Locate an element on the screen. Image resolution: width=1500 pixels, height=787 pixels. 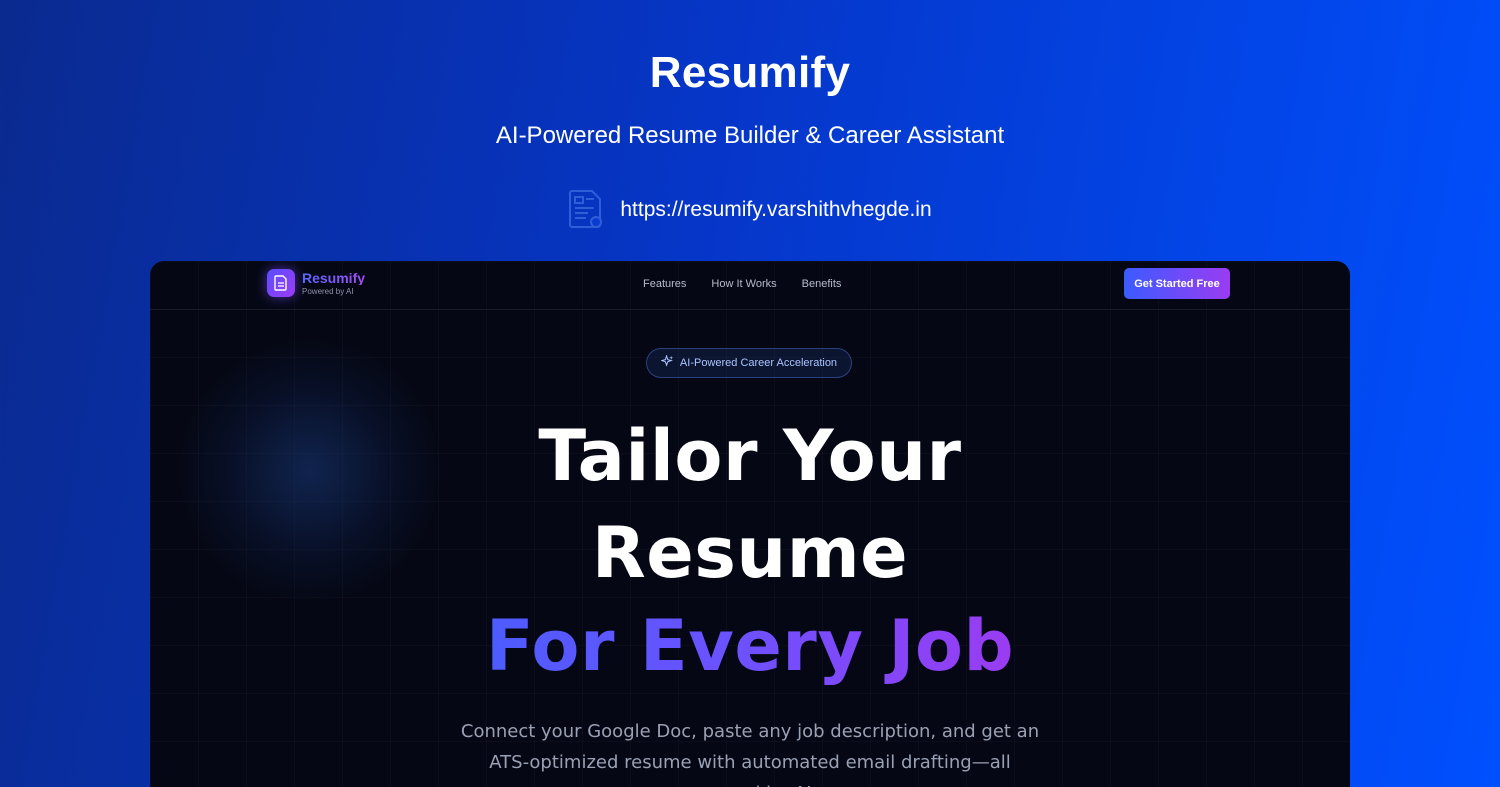
hero-badge: AI-Powered Career Acceleration is located at coordinates (749, 363).